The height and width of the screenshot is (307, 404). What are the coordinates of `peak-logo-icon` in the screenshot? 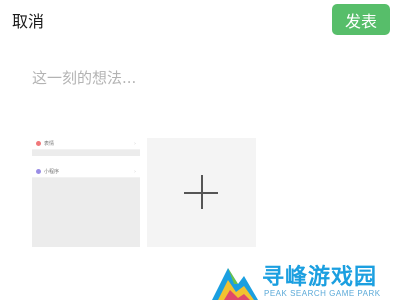 It's located at (235, 284).